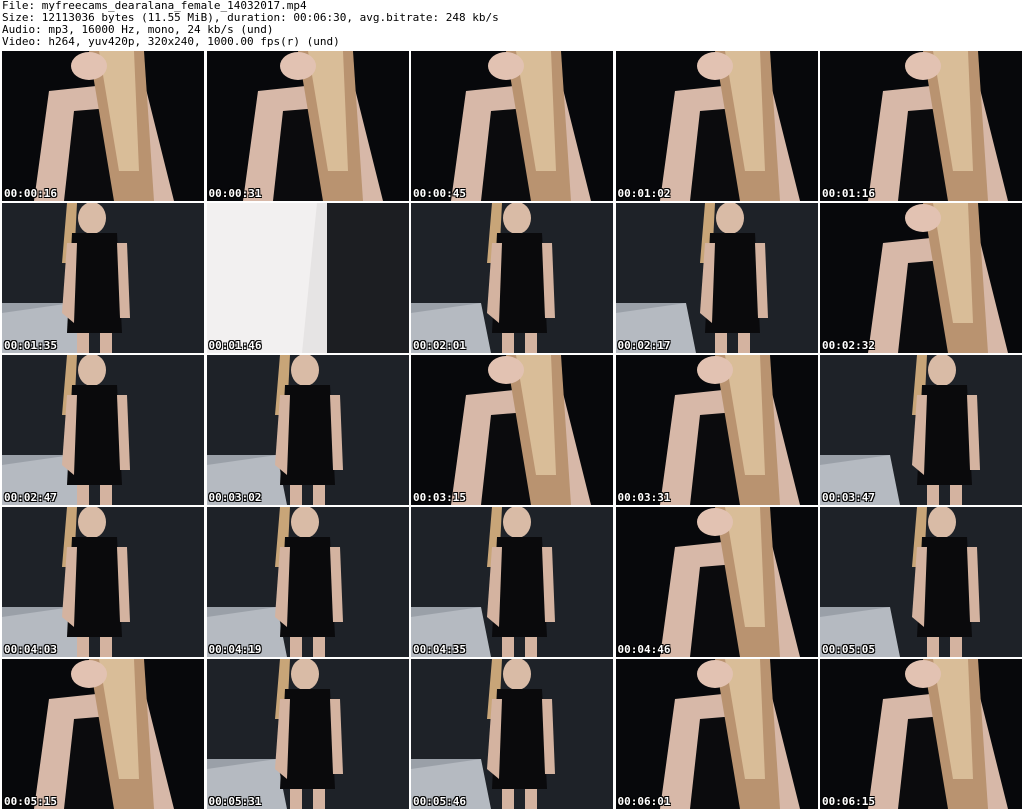 This screenshot has height=811, width=1024. I want to click on video-thumbnail: 00:05:05, so click(921, 582).